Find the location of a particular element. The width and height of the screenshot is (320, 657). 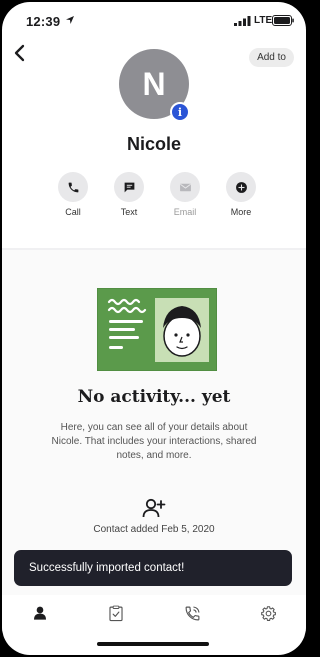

home-indicator is located at coordinates (153, 644).